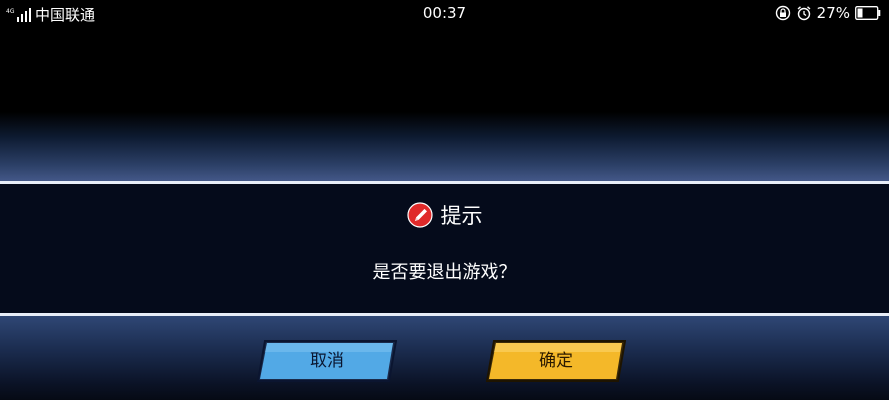  I want to click on status-right-group: 27%, so click(828, 13).